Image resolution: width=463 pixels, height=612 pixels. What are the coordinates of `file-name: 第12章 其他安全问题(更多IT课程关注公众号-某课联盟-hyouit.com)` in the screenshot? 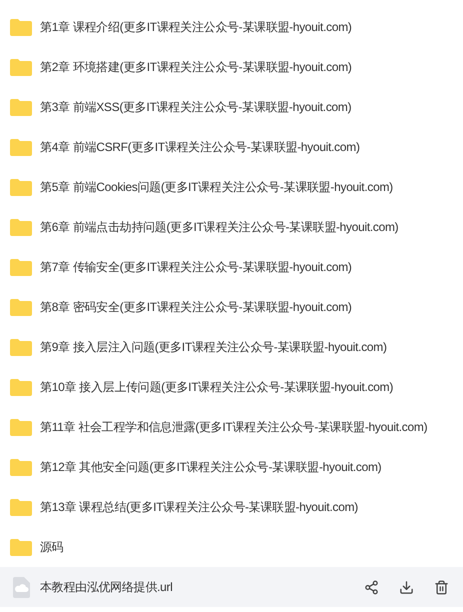 It's located at (211, 467).